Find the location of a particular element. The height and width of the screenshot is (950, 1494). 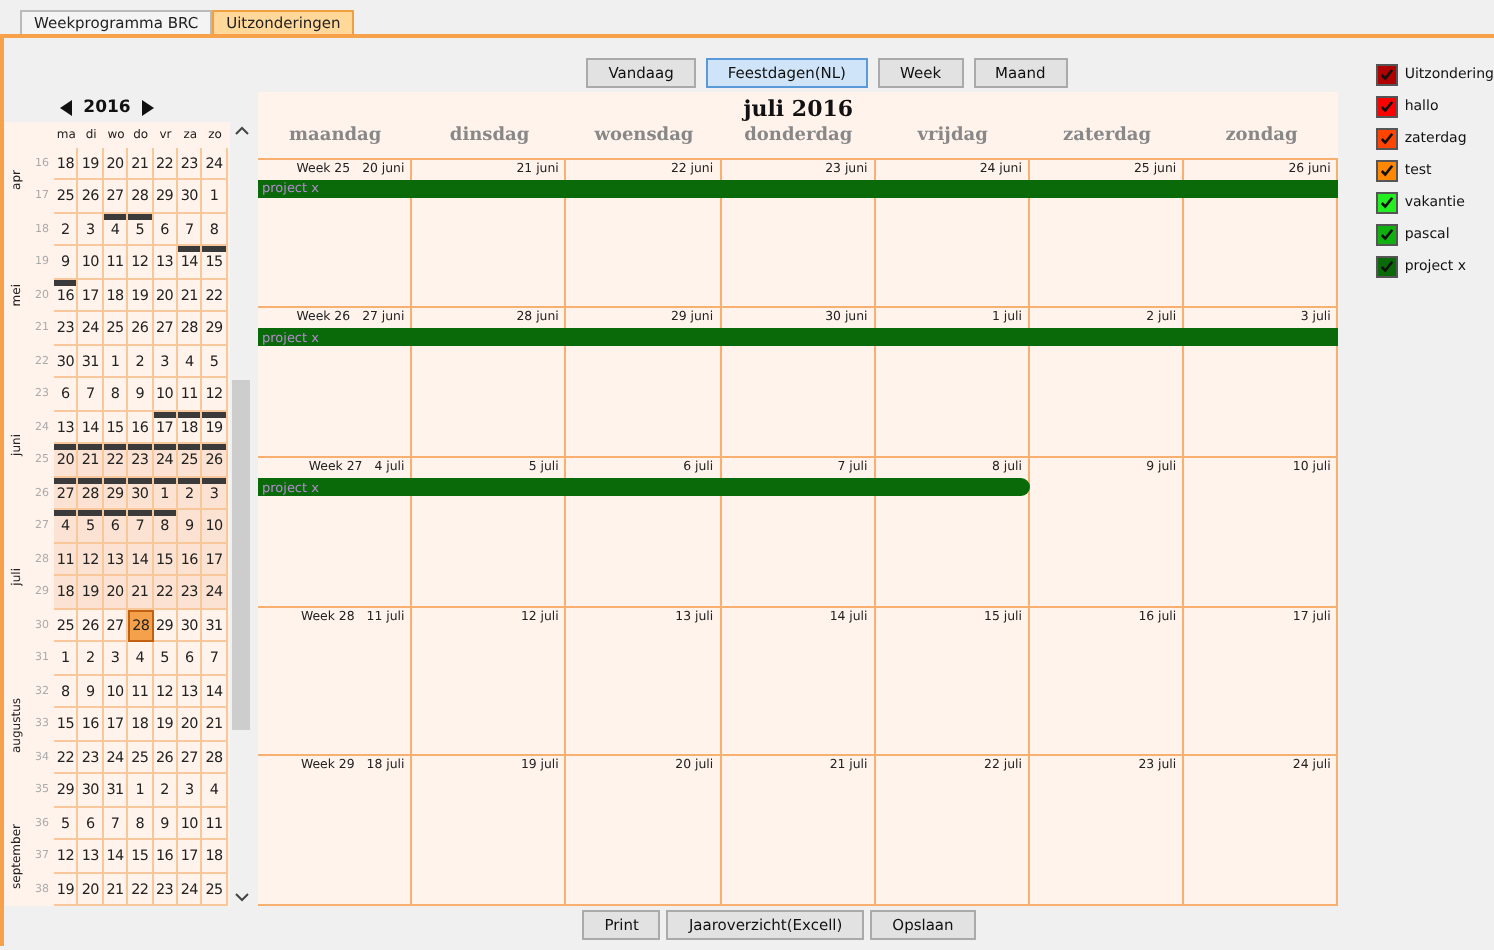

weekday-header: donderdag is located at coordinates (798, 137).